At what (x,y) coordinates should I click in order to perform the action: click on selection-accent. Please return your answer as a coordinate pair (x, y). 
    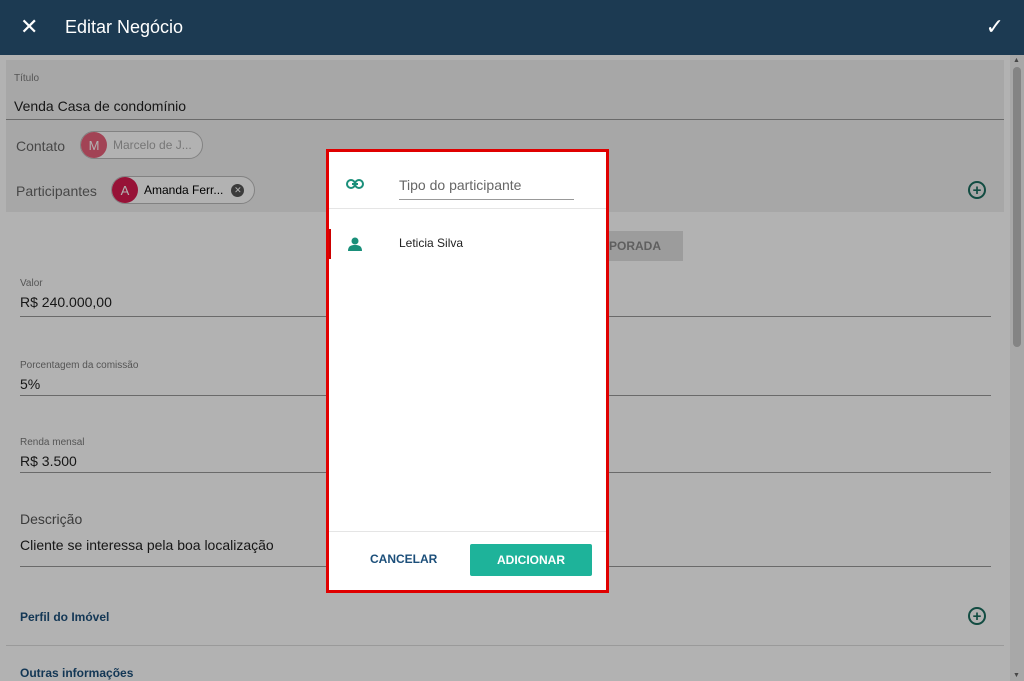
    Looking at the image, I should click on (330, 244).